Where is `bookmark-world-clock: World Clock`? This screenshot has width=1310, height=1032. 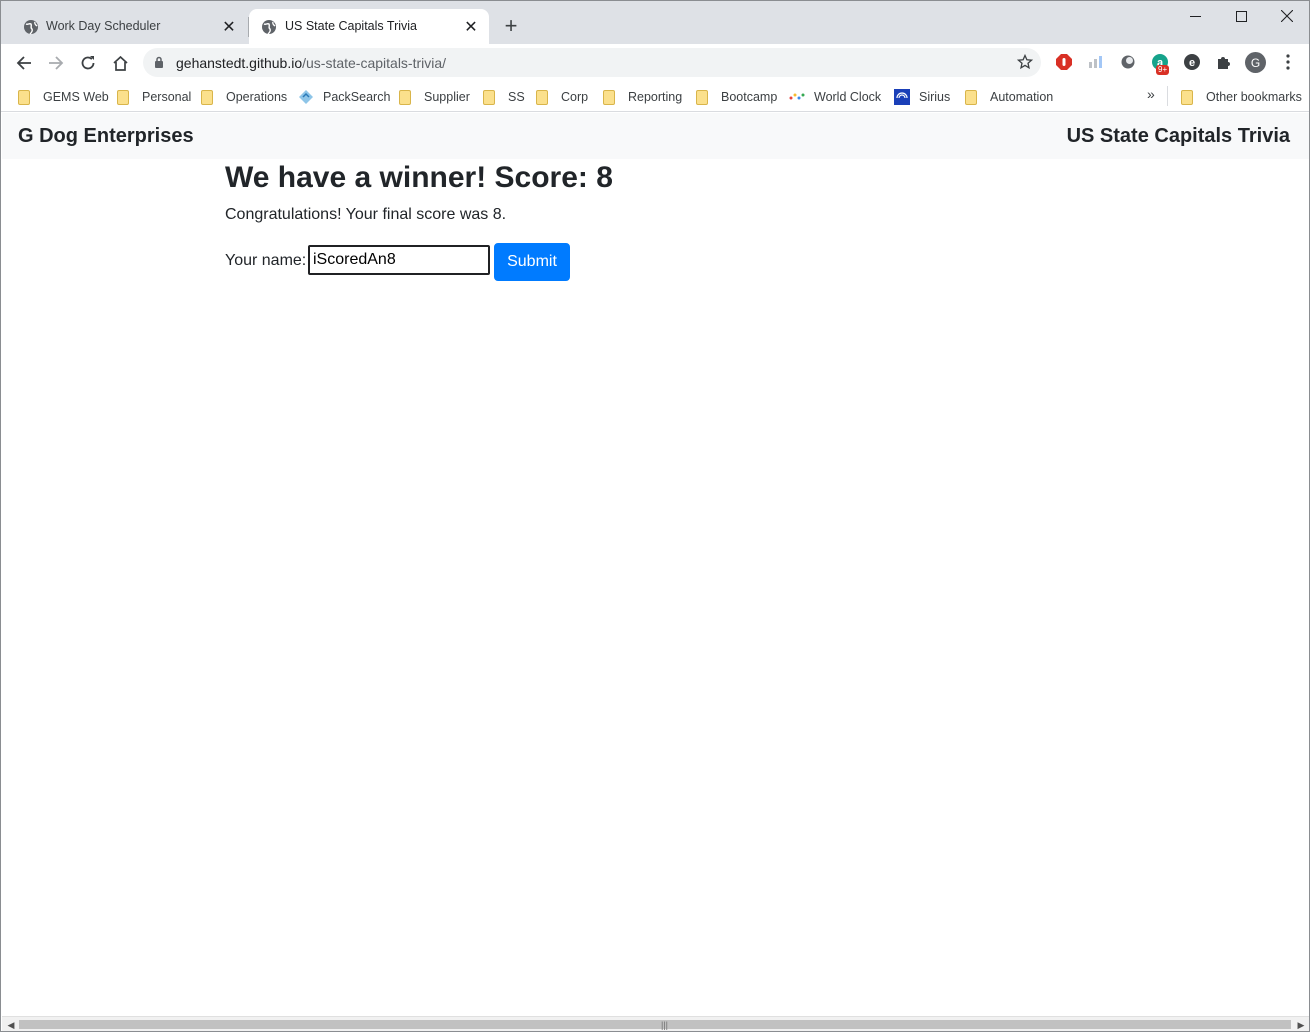 bookmark-world-clock: World Clock is located at coordinates (835, 97).